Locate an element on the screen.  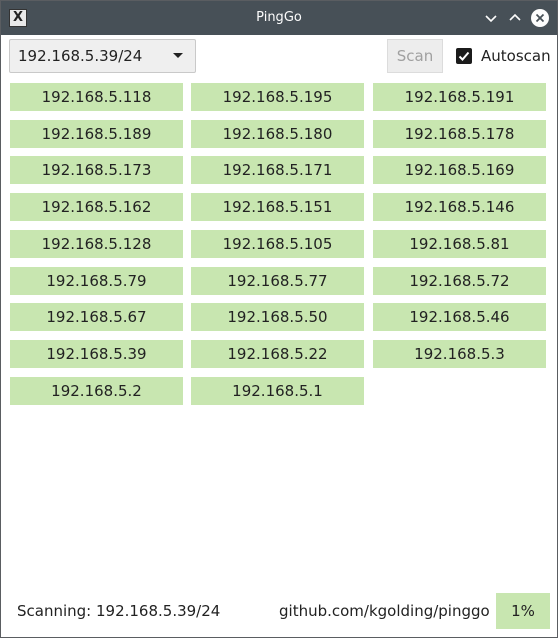
autoscan-checkbox is located at coordinates (464, 56).